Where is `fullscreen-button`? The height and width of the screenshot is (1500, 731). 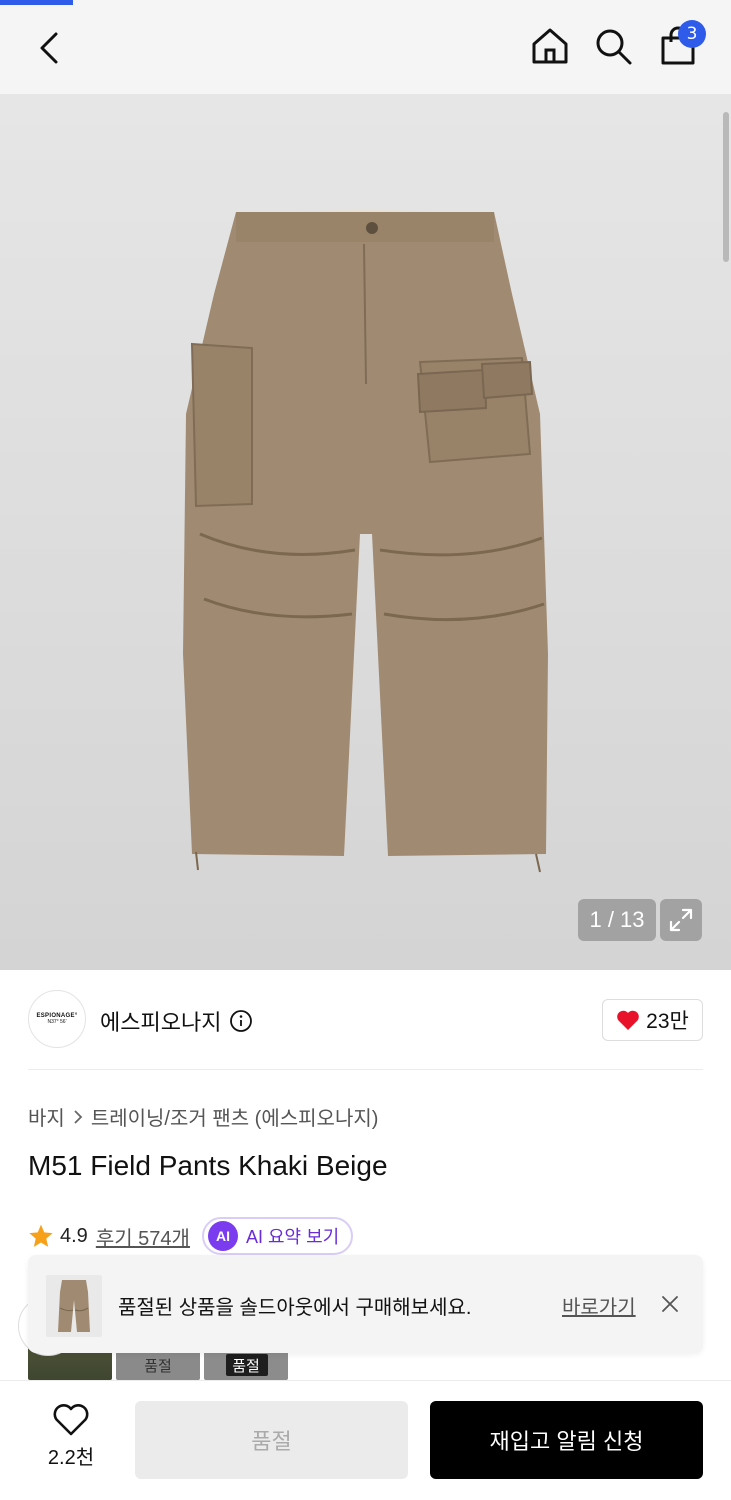
fullscreen-button is located at coordinates (681, 920).